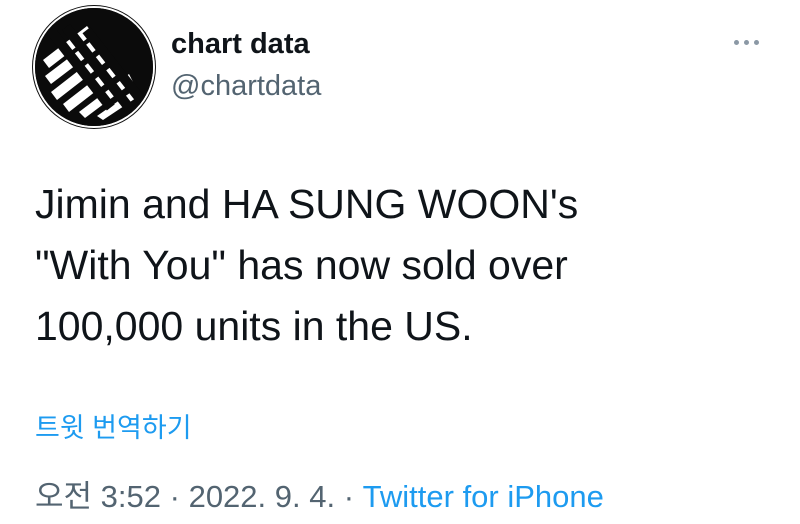  Describe the element at coordinates (262, 496) in the screenshot. I see `tweet-date: 2022. 9. 4.` at that location.